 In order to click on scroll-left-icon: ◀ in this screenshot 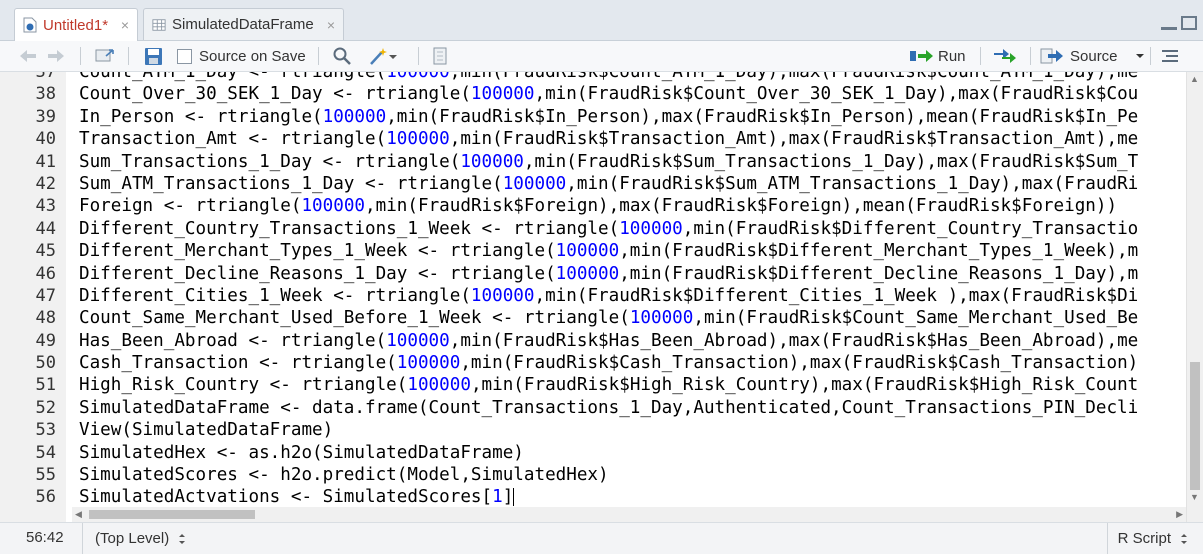, I will do `click(78, 514)`.